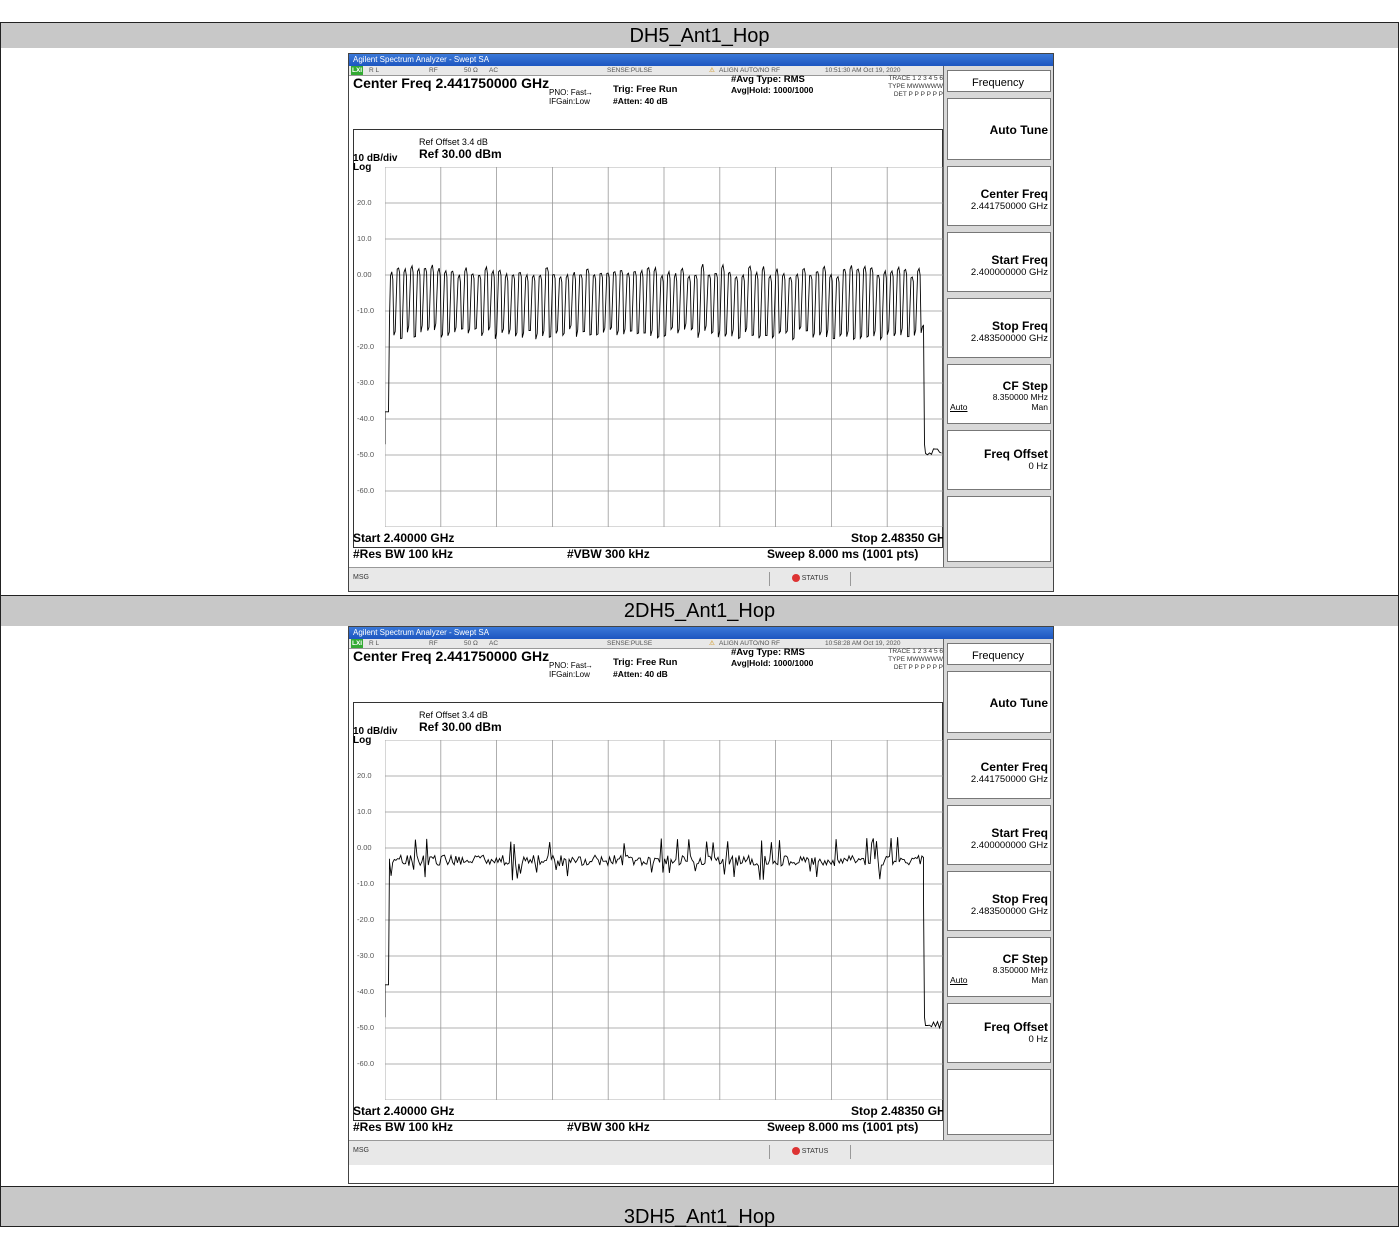  Describe the element at coordinates (843, 554) in the screenshot. I see `sweep-label: Sweep 8.000 ms (1001 pts)` at that location.